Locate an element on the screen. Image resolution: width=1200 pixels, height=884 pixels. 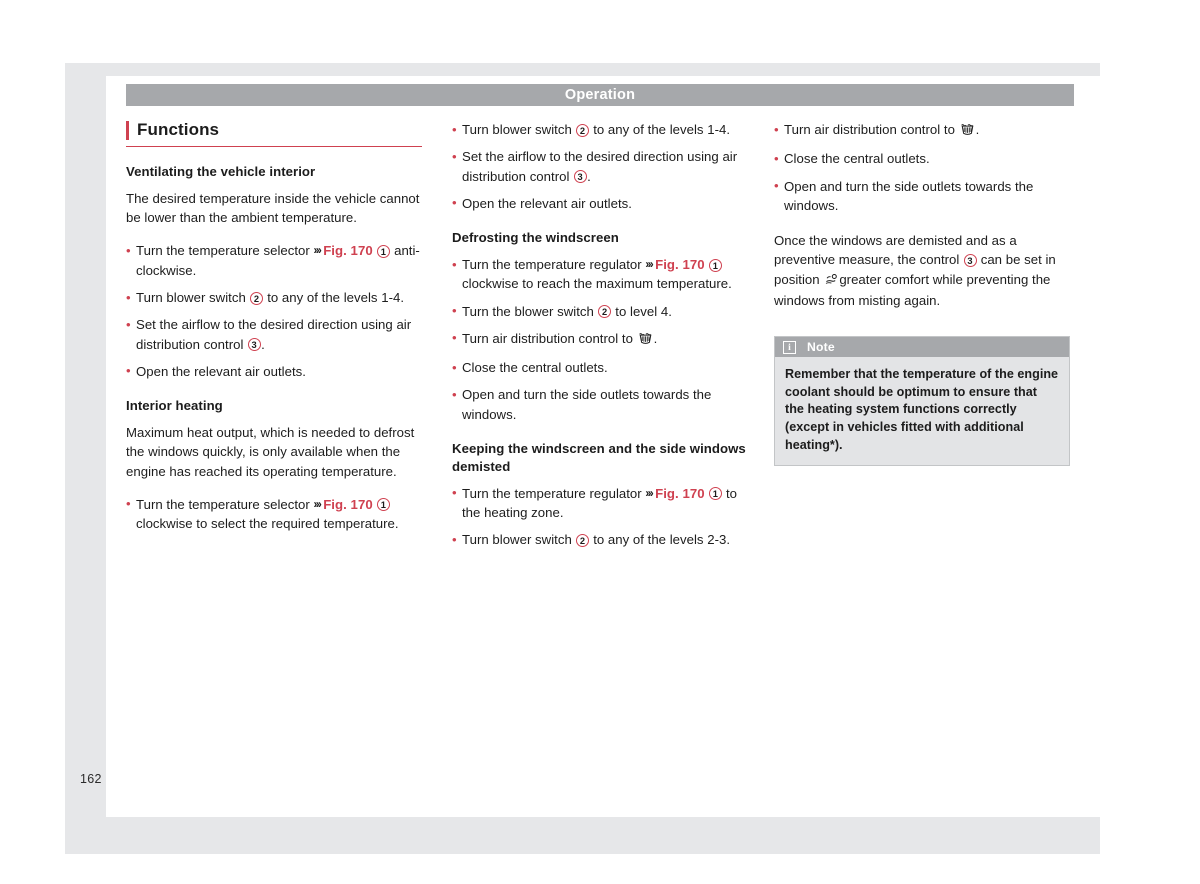
note-label: Note is located at coordinates (821, 347).